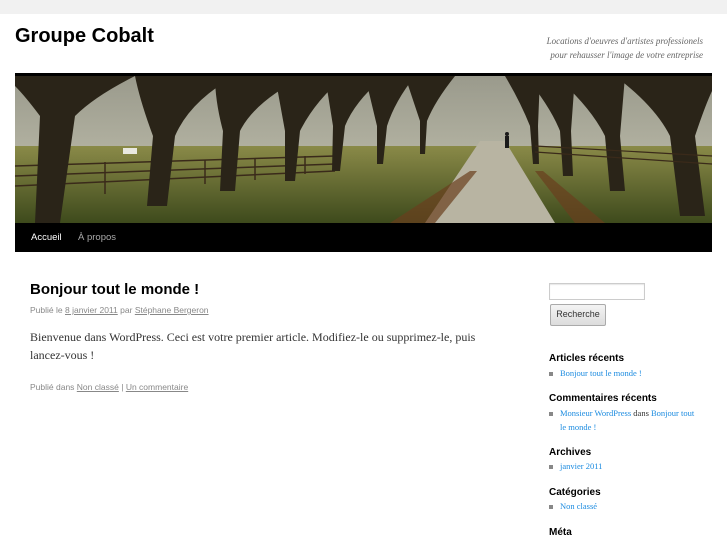 This screenshot has width=727, height=545. I want to click on comment-author-link: Monsieur WordPress, so click(595, 413).